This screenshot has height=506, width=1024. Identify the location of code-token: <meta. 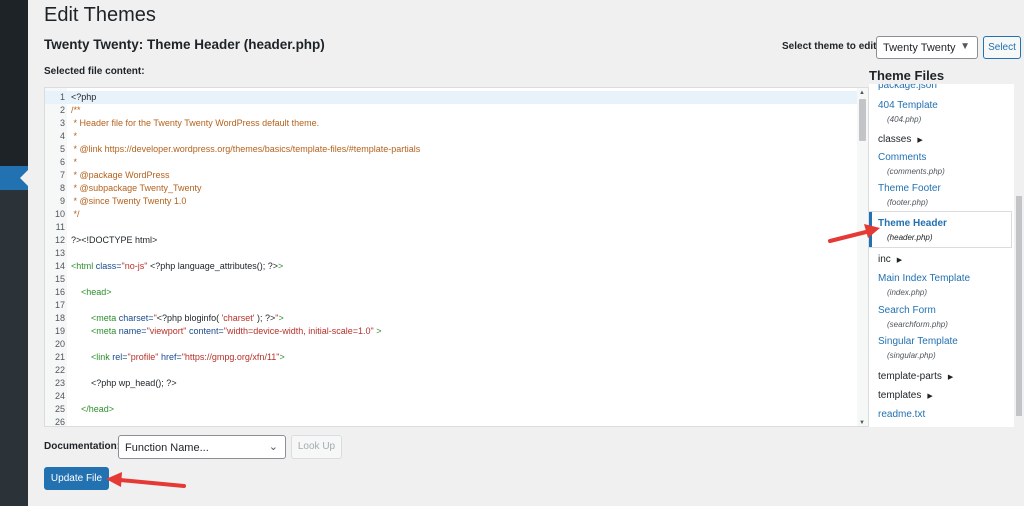
(95, 331).